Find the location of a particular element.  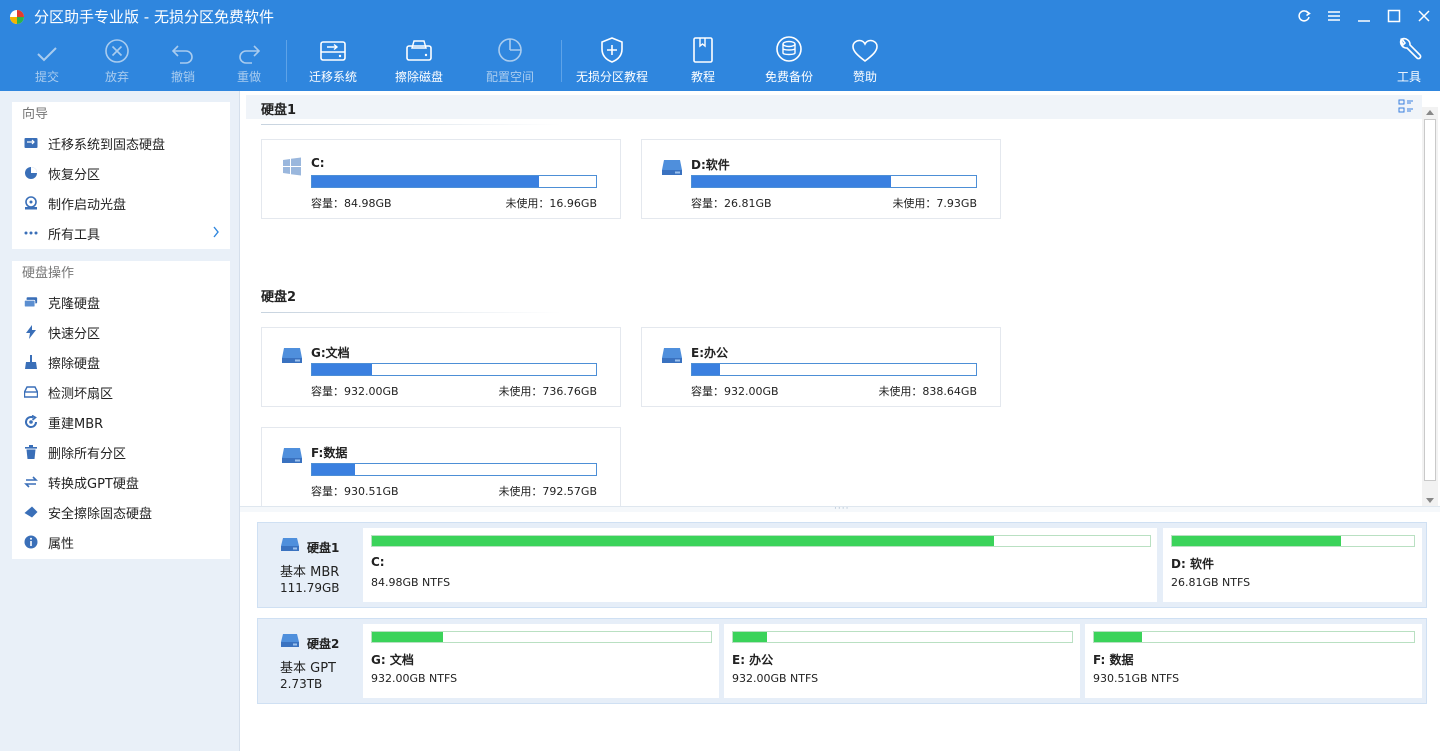

wipe-disk-icon is located at coordinates (419, 50).